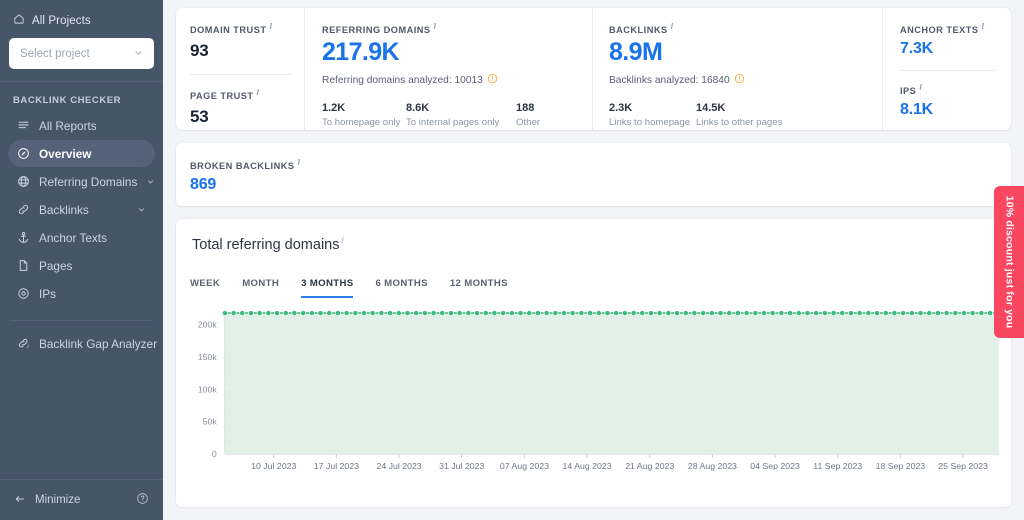 This screenshot has height=520, width=1024. What do you see at coordinates (208, 389) in the screenshot?
I see `svg-text: 100k` at bounding box center [208, 389].